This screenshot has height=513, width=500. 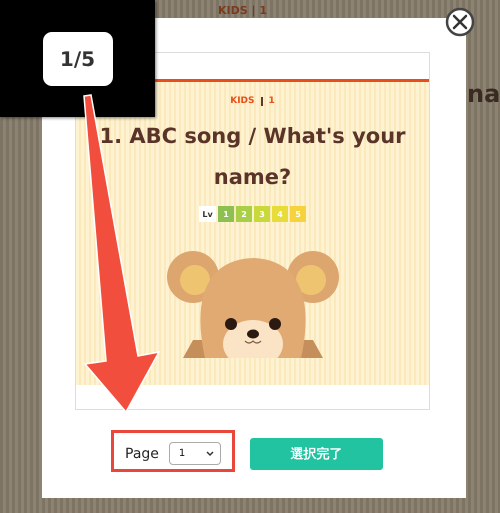 What do you see at coordinates (194, 453) in the screenshot?
I see `page-select: 1` at bounding box center [194, 453].